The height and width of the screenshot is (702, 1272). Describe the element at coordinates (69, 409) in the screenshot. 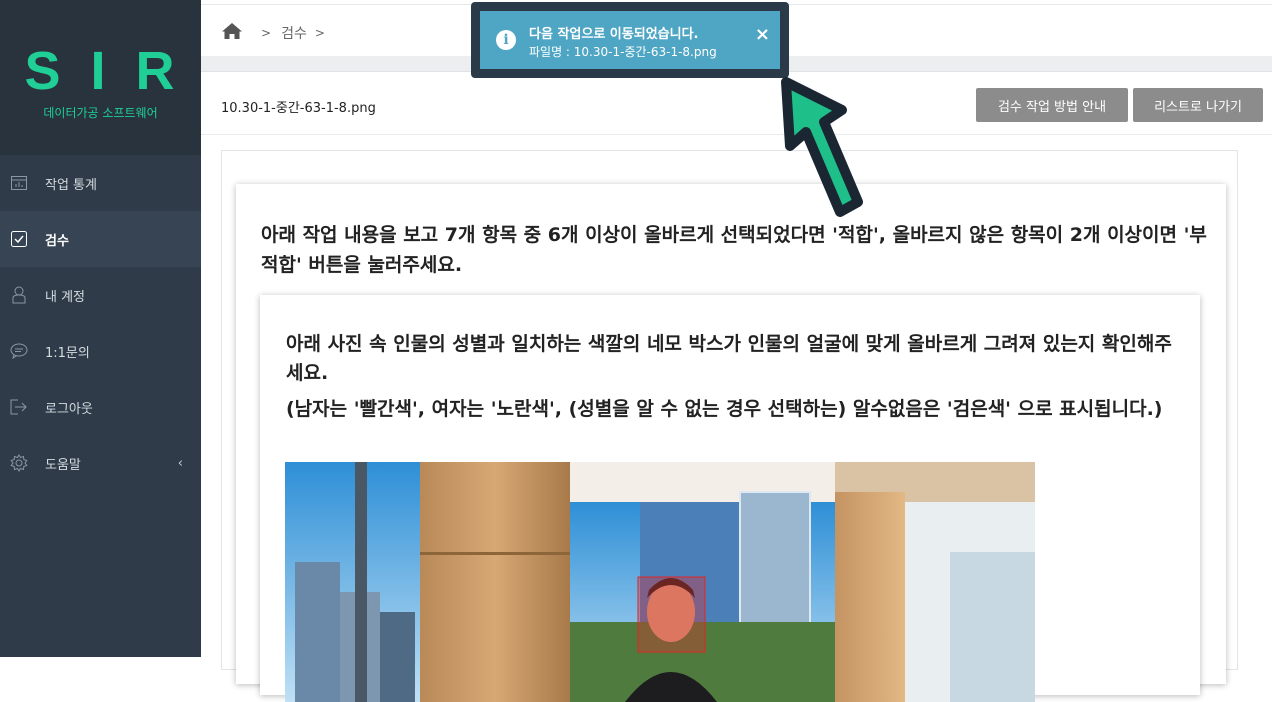

I see `sidebar-item-label: 로그아웃` at that location.